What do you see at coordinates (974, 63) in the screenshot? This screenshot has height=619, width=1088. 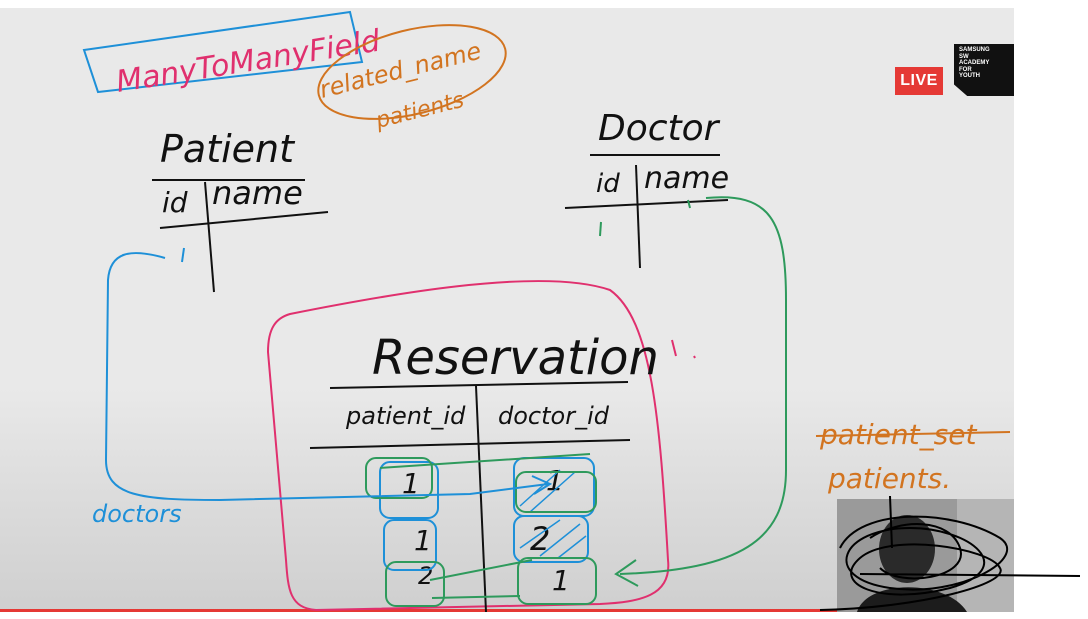 I see `logo-line: ACADEMY` at bounding box center [974, 63].